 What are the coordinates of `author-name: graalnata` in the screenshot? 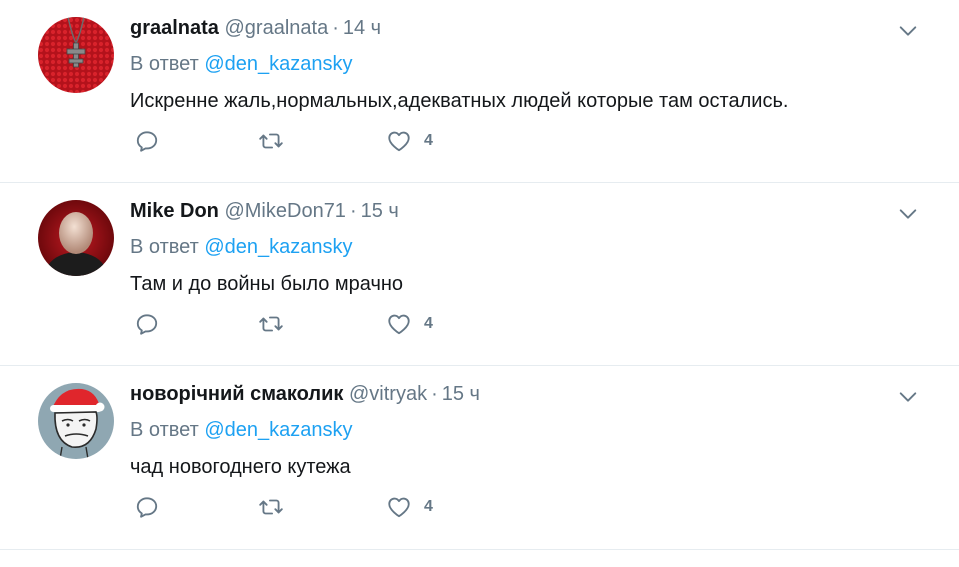 It's located at (174, 28).